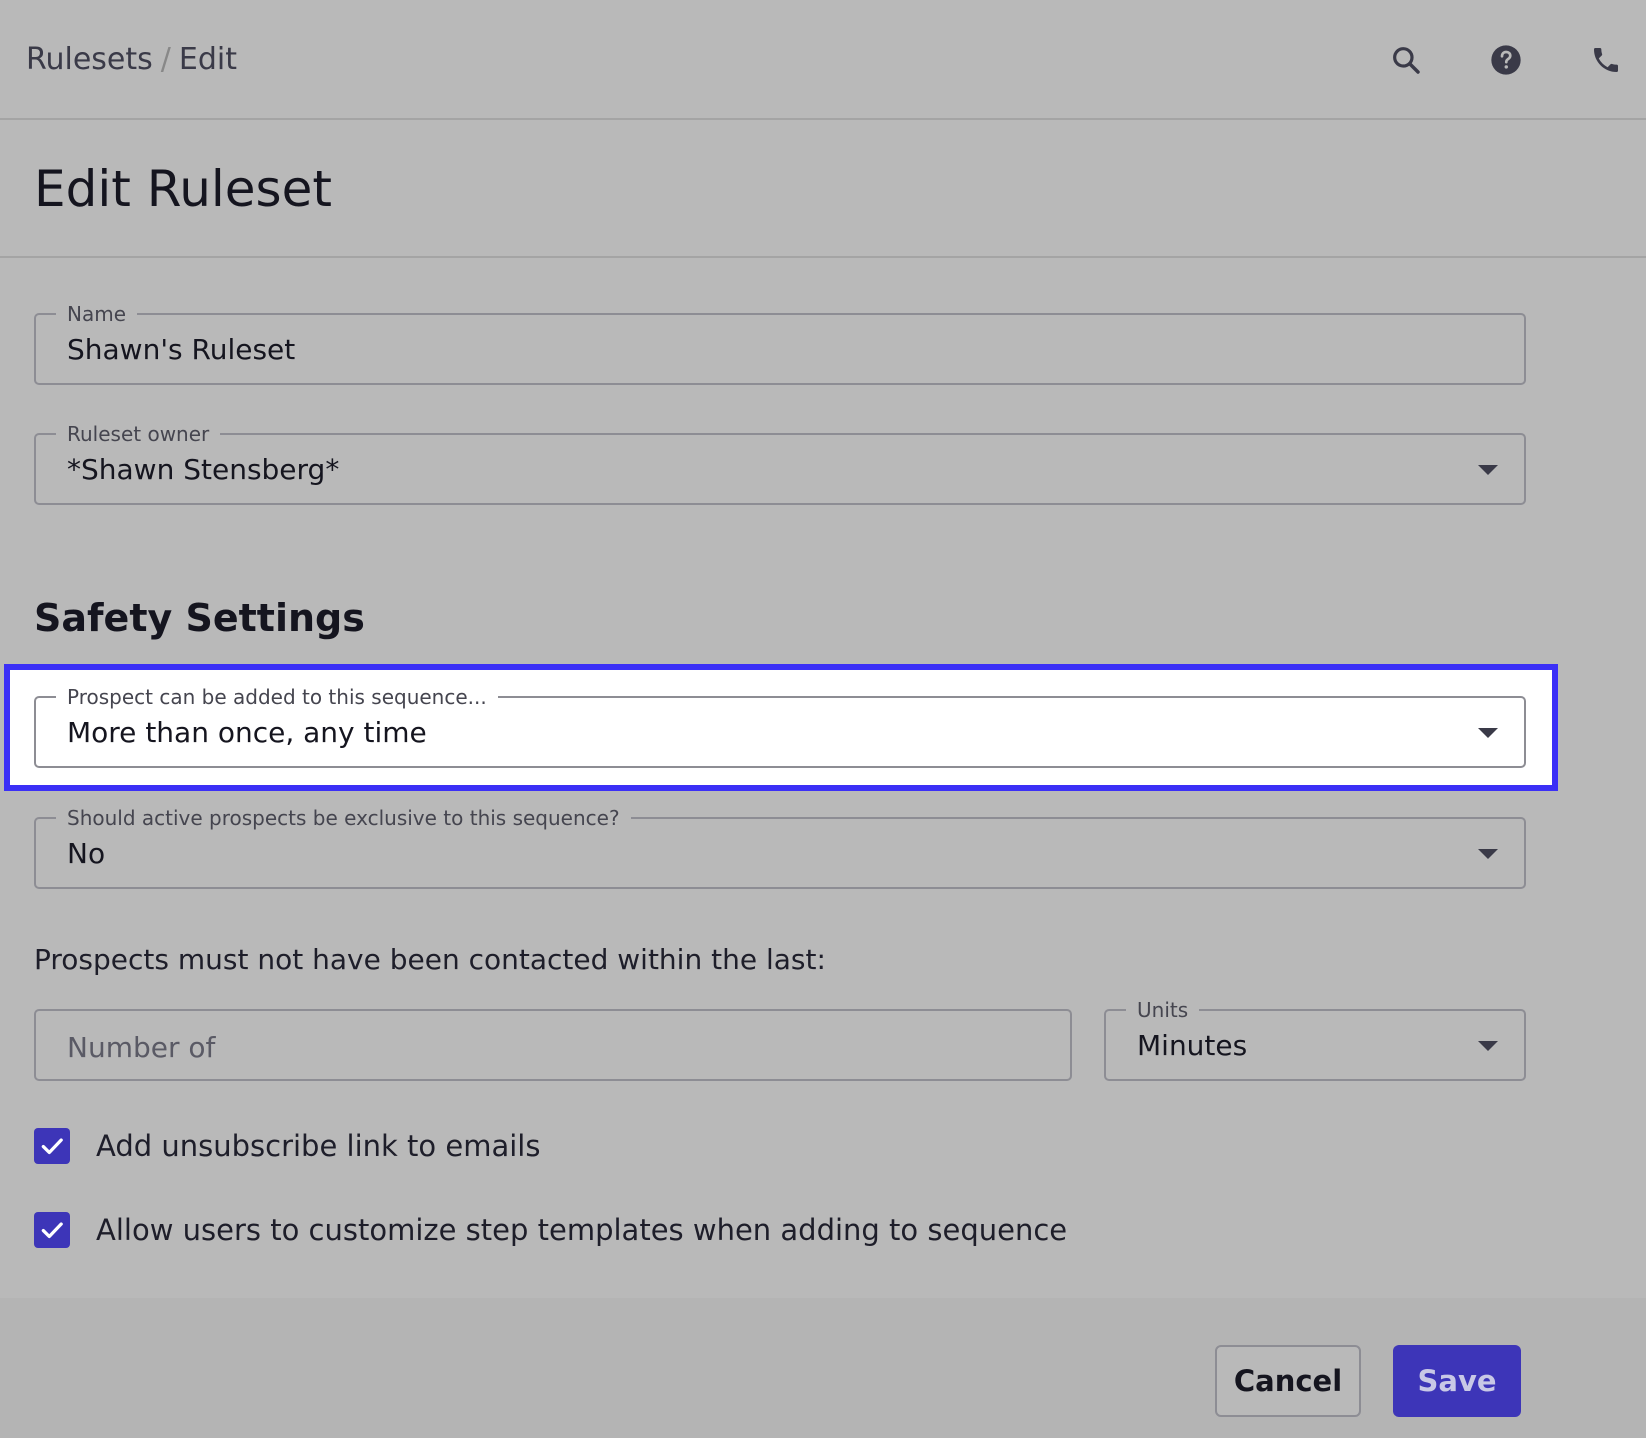  Describe the element at coordinates (823, 1368) in the screenshot. I see `footer-actions: Cancel Save` at that location.